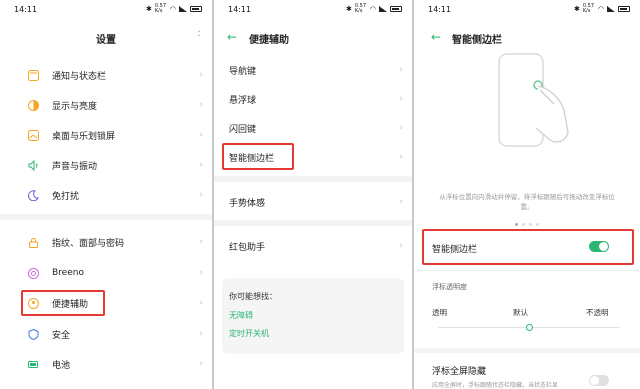 This screenshot has height=389, width=640. I want to click on sidebar-toggle-switch, so click(599, 246).